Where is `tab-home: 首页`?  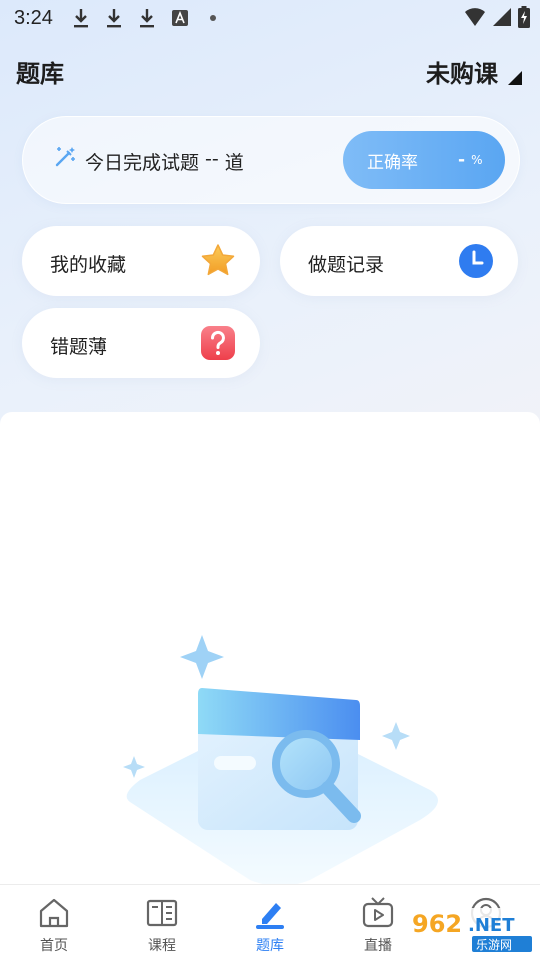 tab-home: 首页 is located at coordinates (54, 922).